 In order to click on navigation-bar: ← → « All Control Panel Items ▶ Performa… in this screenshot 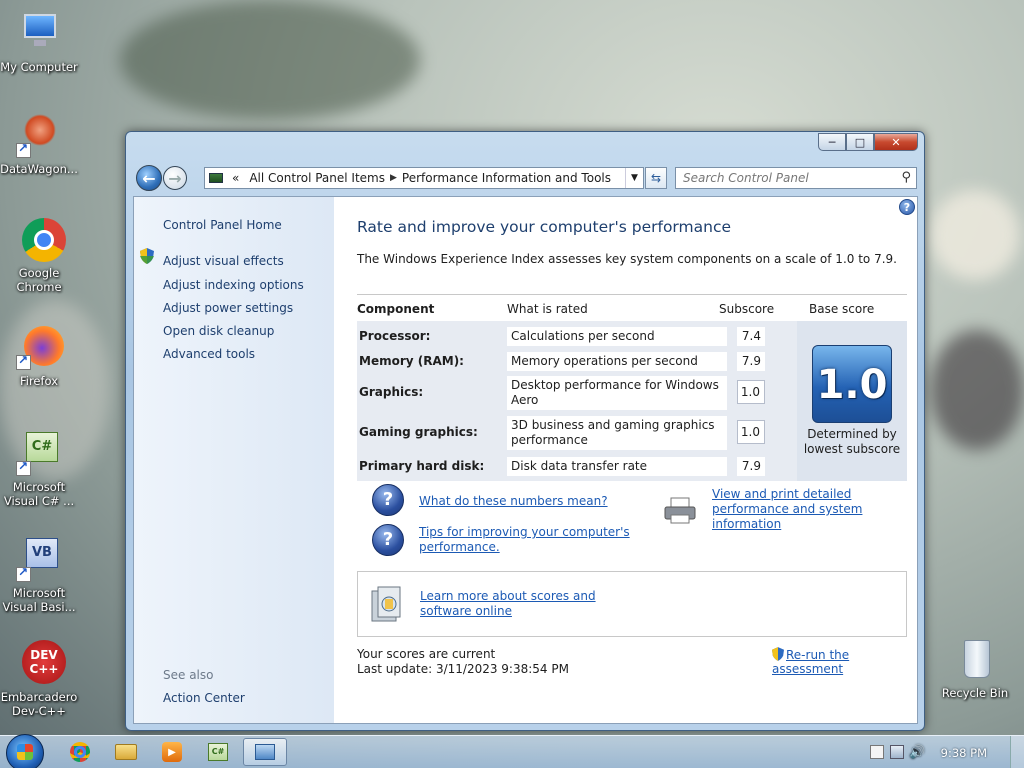, I will do `click(525, 178)`.